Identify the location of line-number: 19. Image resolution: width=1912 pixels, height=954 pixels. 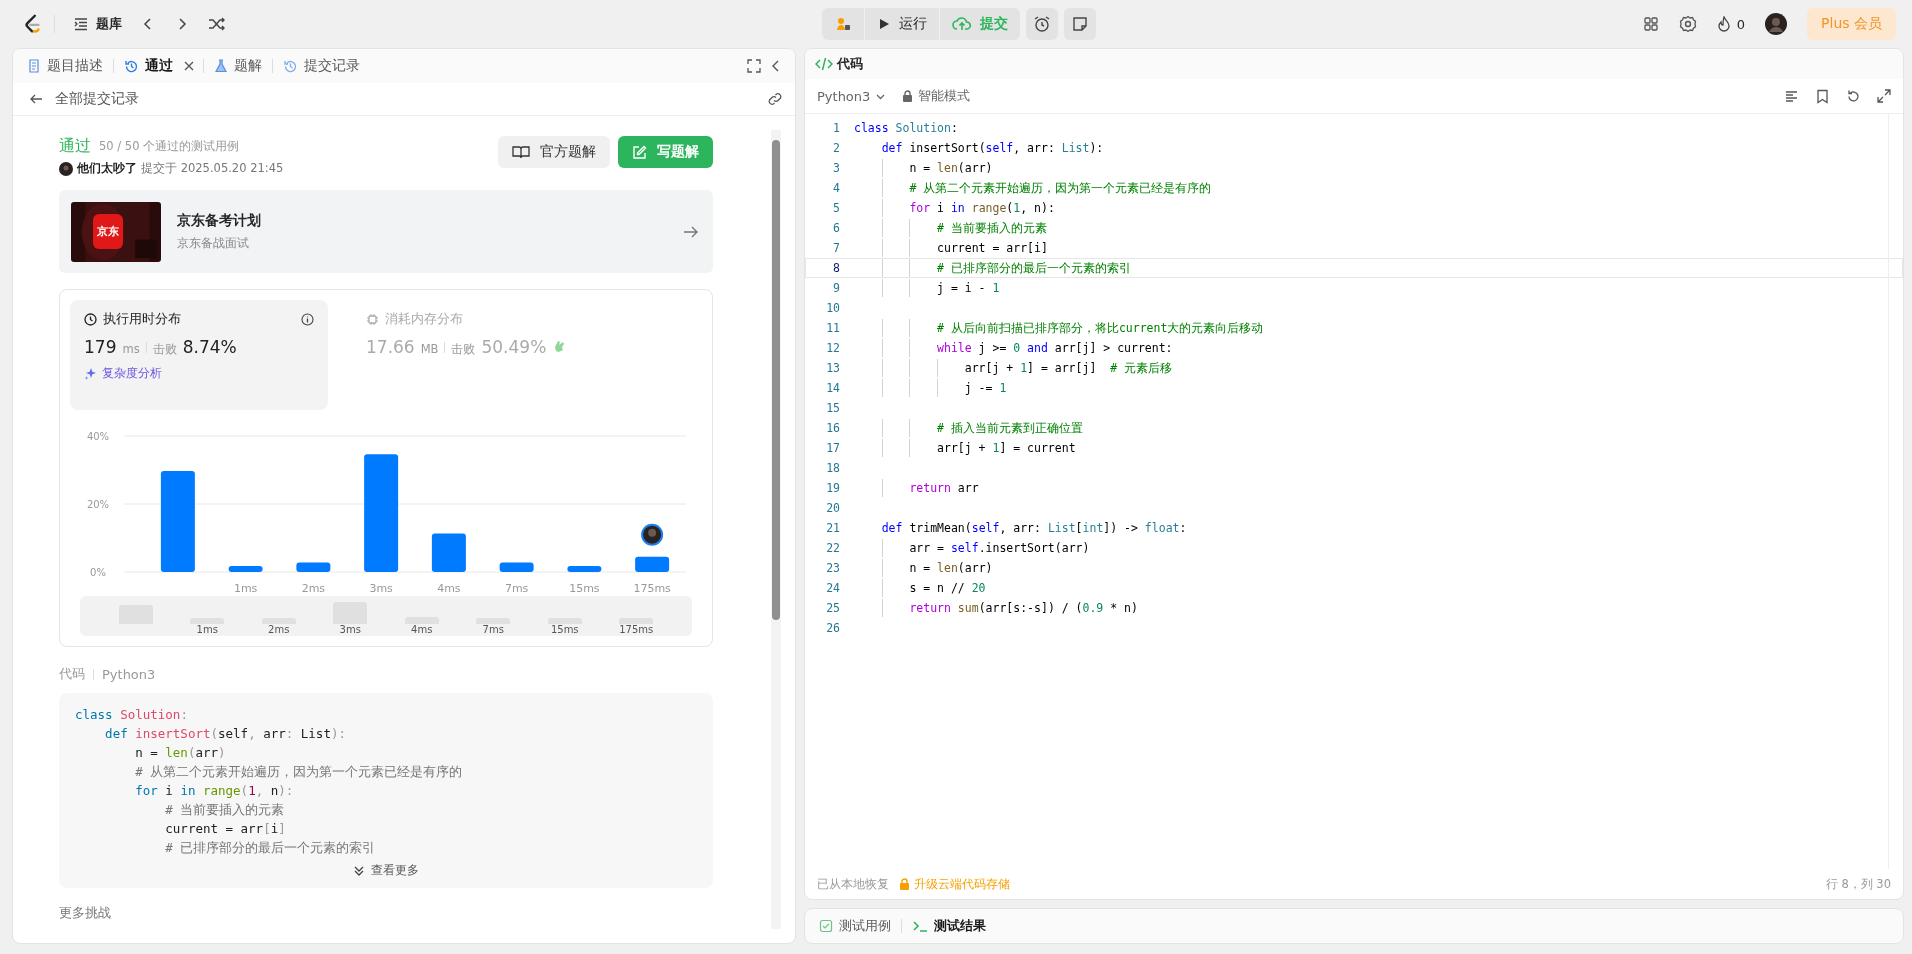
(833, 488).